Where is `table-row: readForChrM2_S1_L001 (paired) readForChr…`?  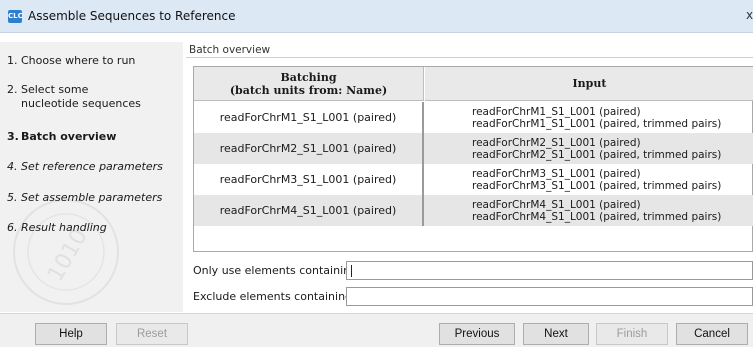 table-row: readForChrM2_S1_L001 (paired) readForChr… is located at coordinates (473, 148).